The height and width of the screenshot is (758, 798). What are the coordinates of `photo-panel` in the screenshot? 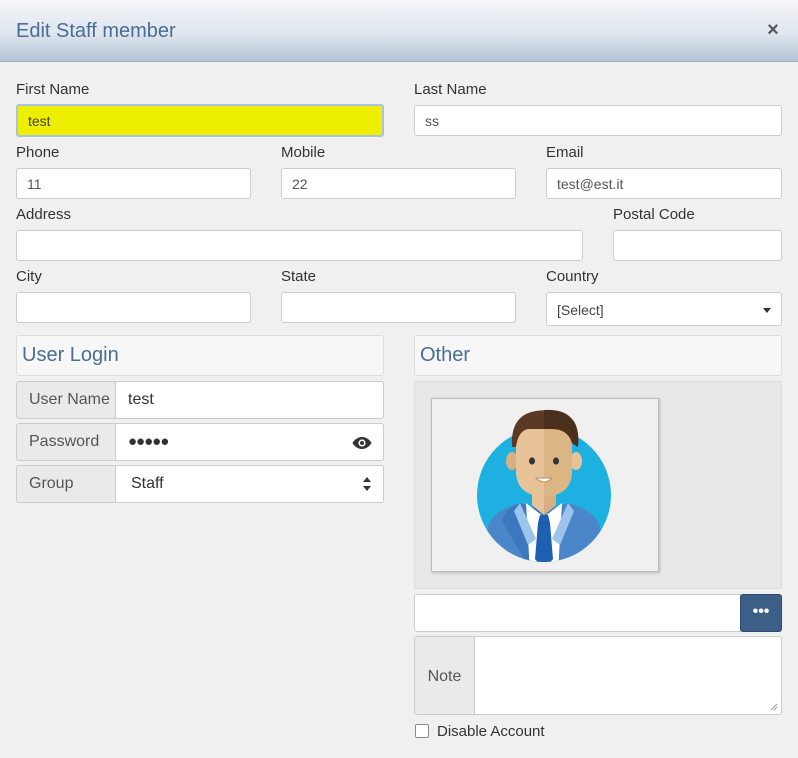 It's located at (598, 485).